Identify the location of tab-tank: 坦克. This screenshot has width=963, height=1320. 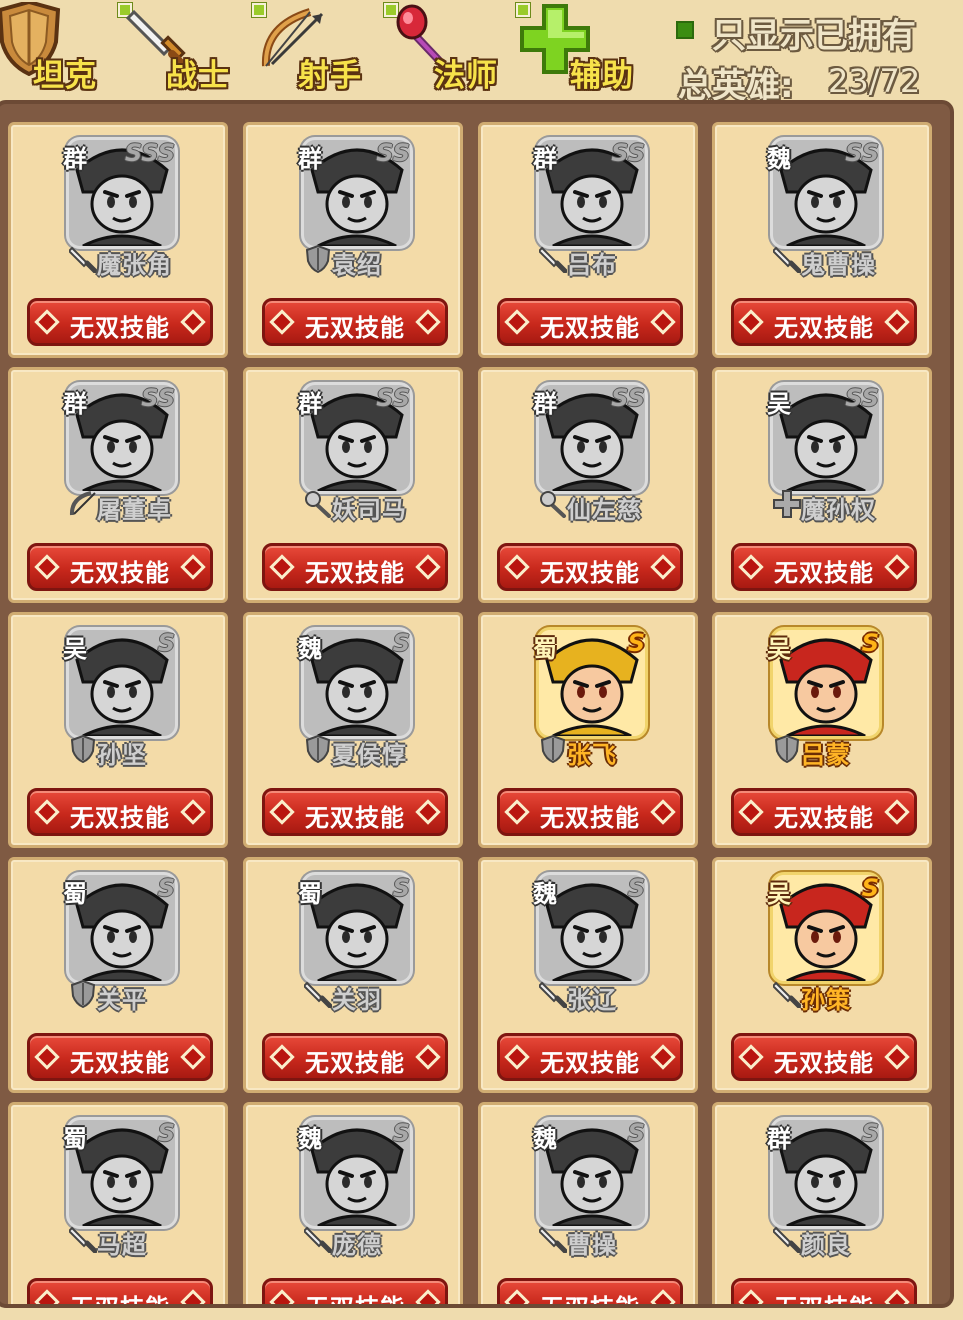
(55, 50).